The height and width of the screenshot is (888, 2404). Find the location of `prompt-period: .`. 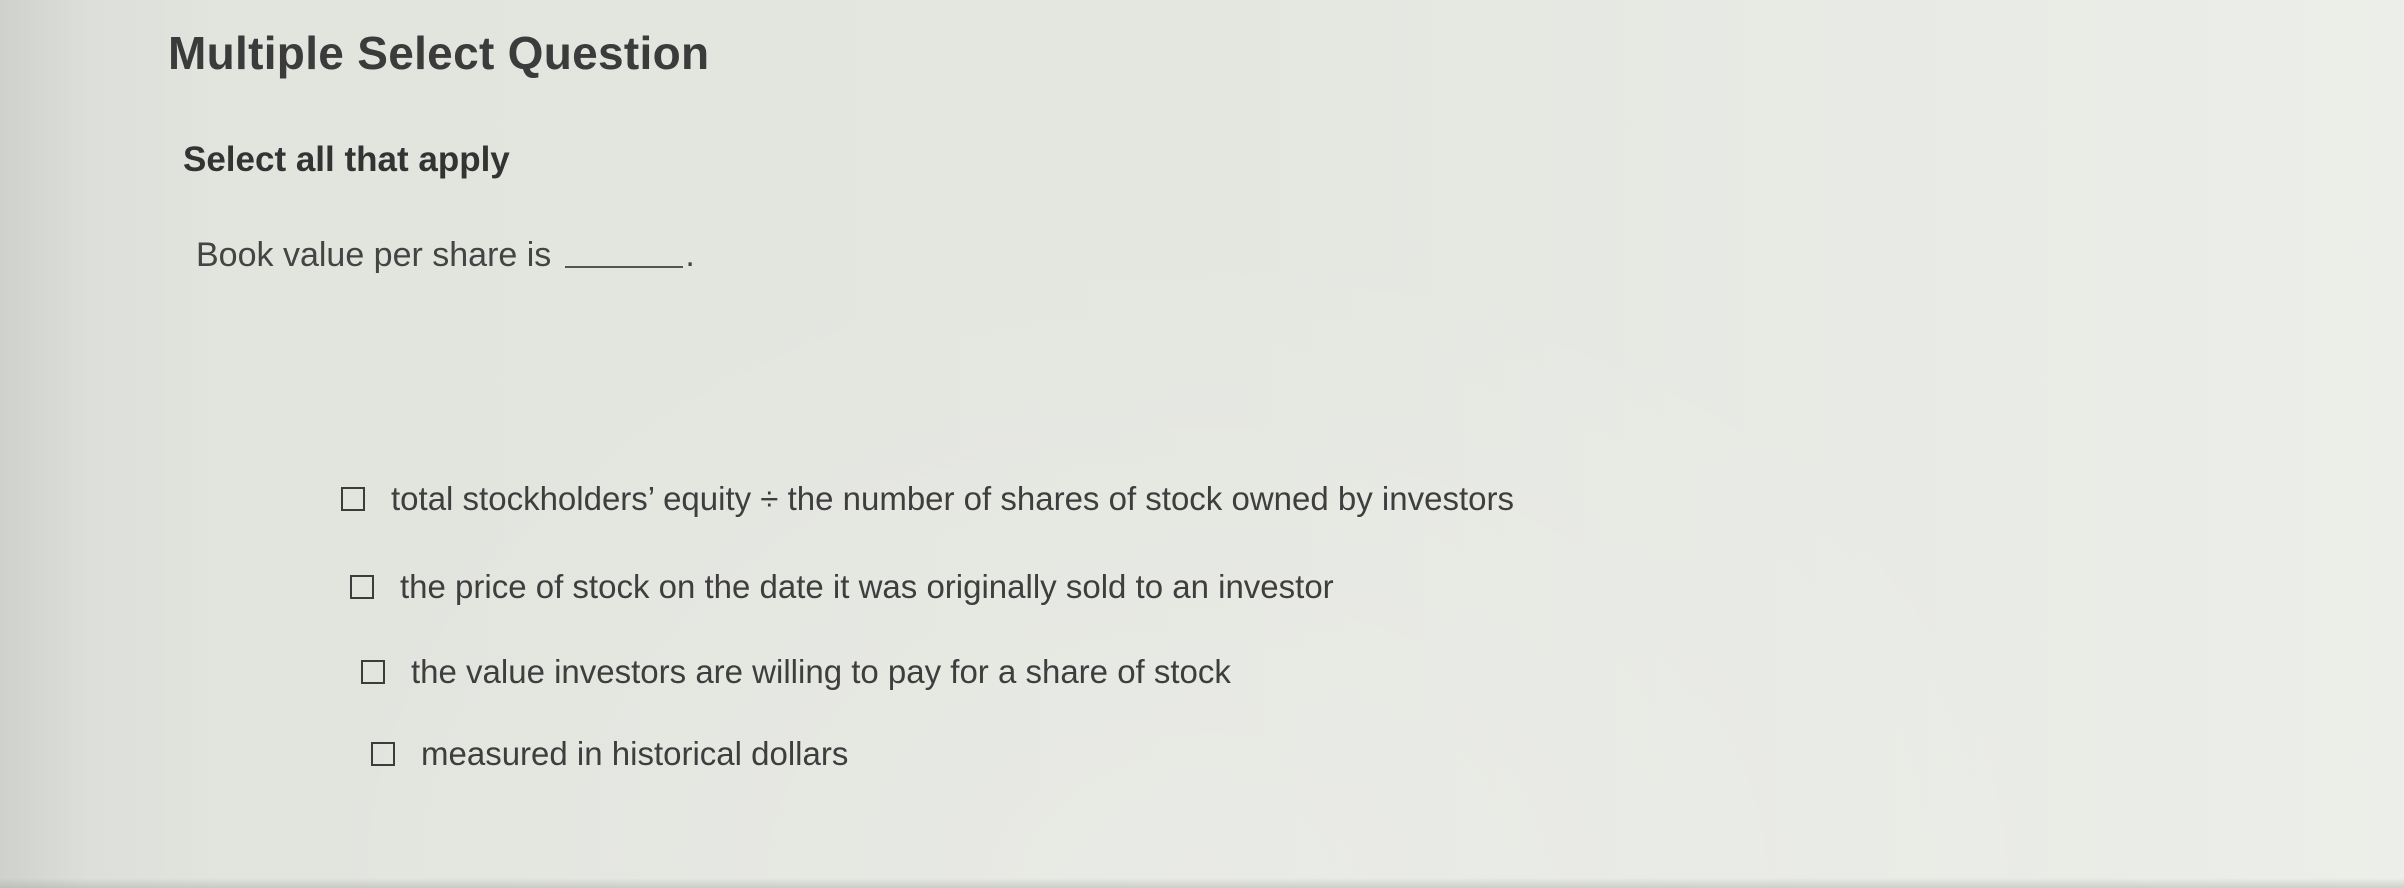

prompt-period: . is located at coordinates (690, 255).